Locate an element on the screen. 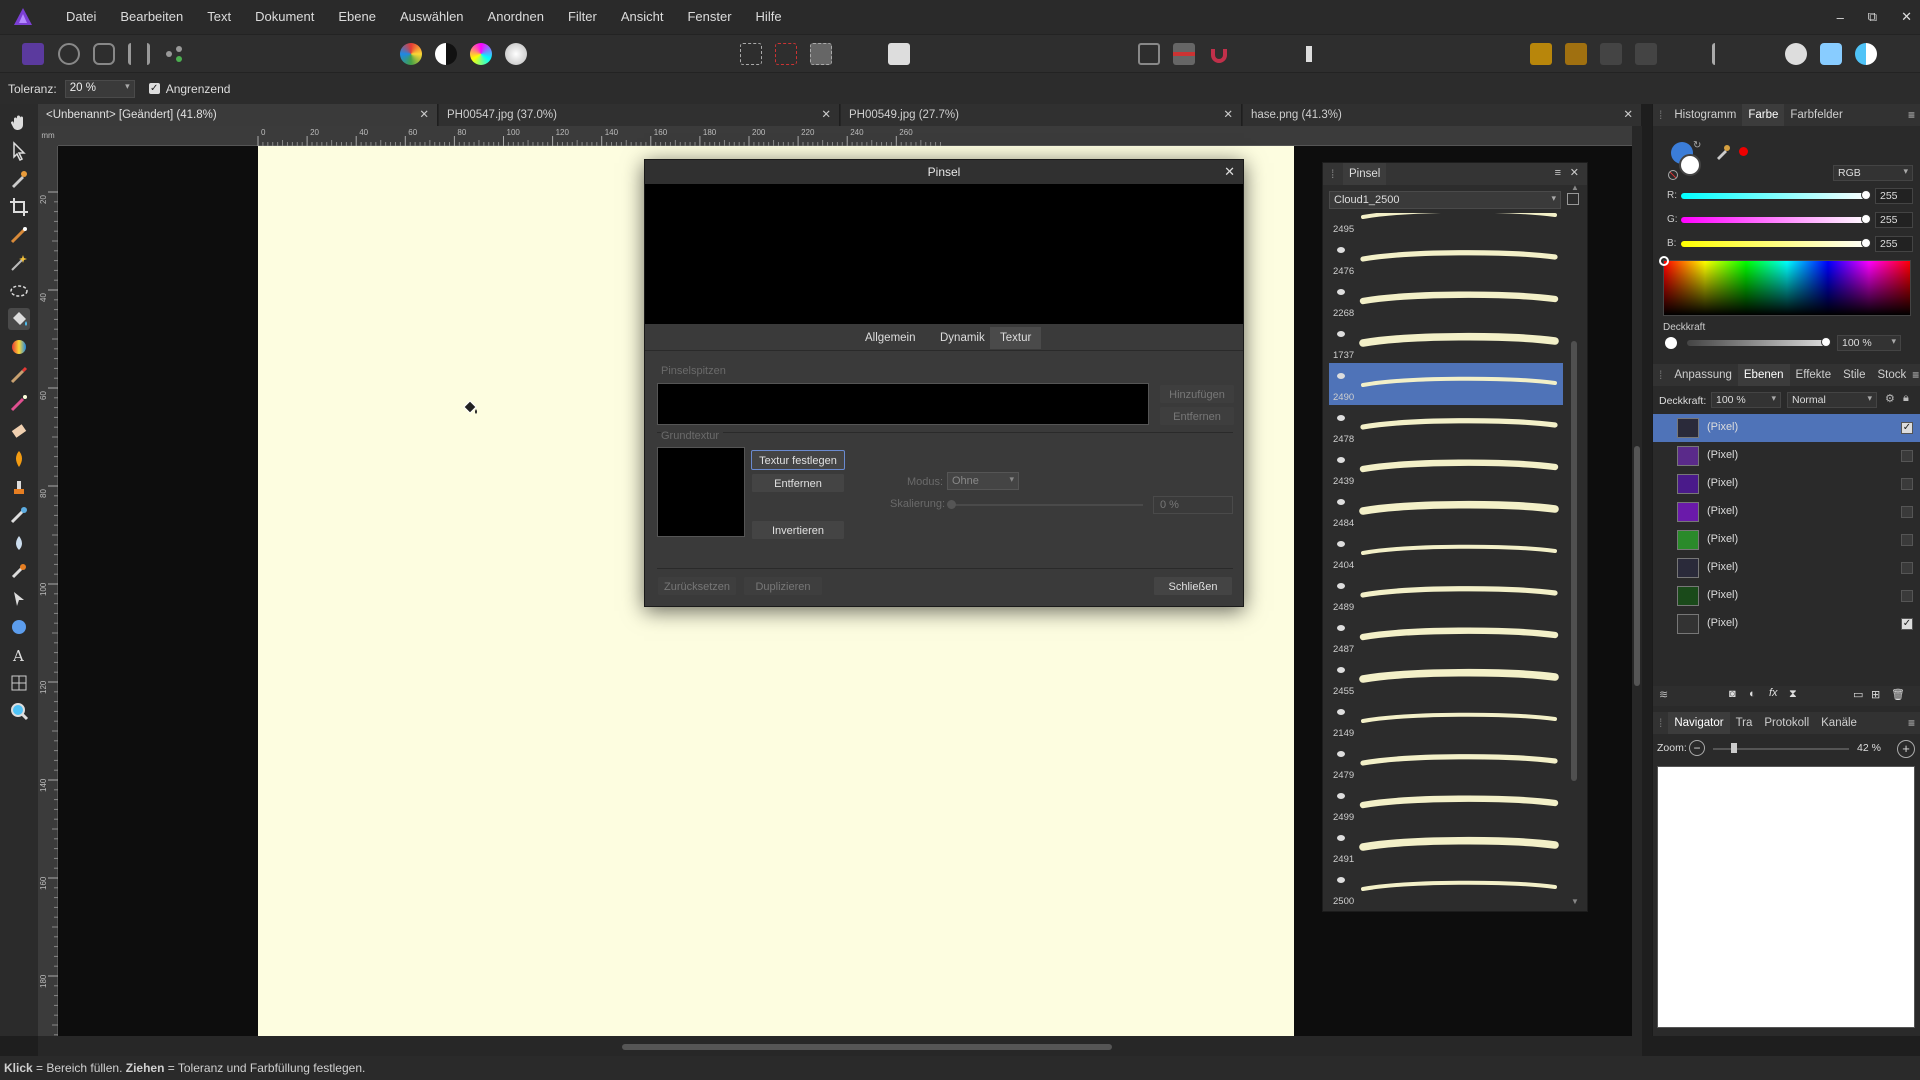  flood-fill-tool-icon is located at coordinates (19, 319).